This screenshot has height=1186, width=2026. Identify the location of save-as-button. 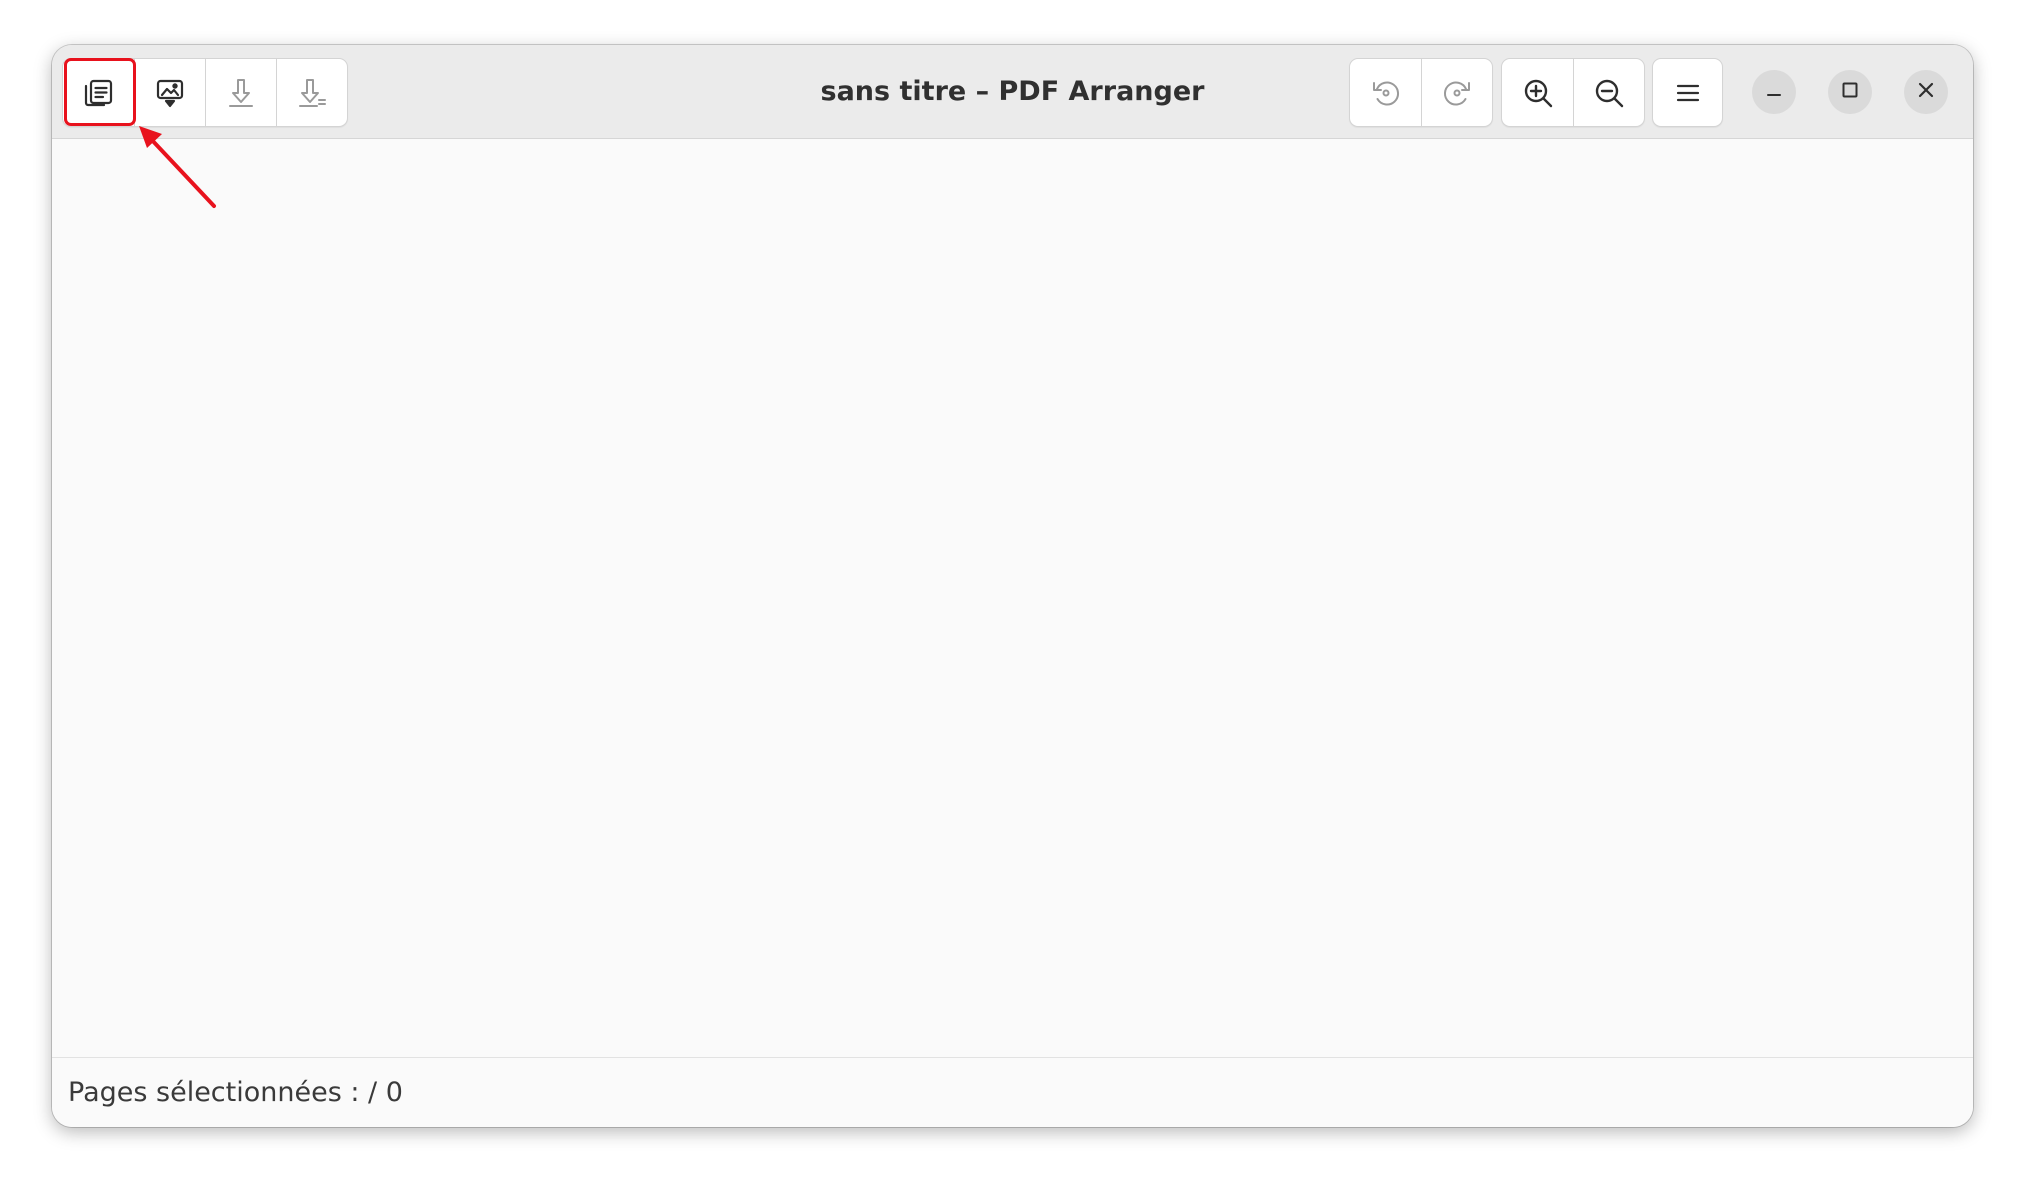
(311, 92).